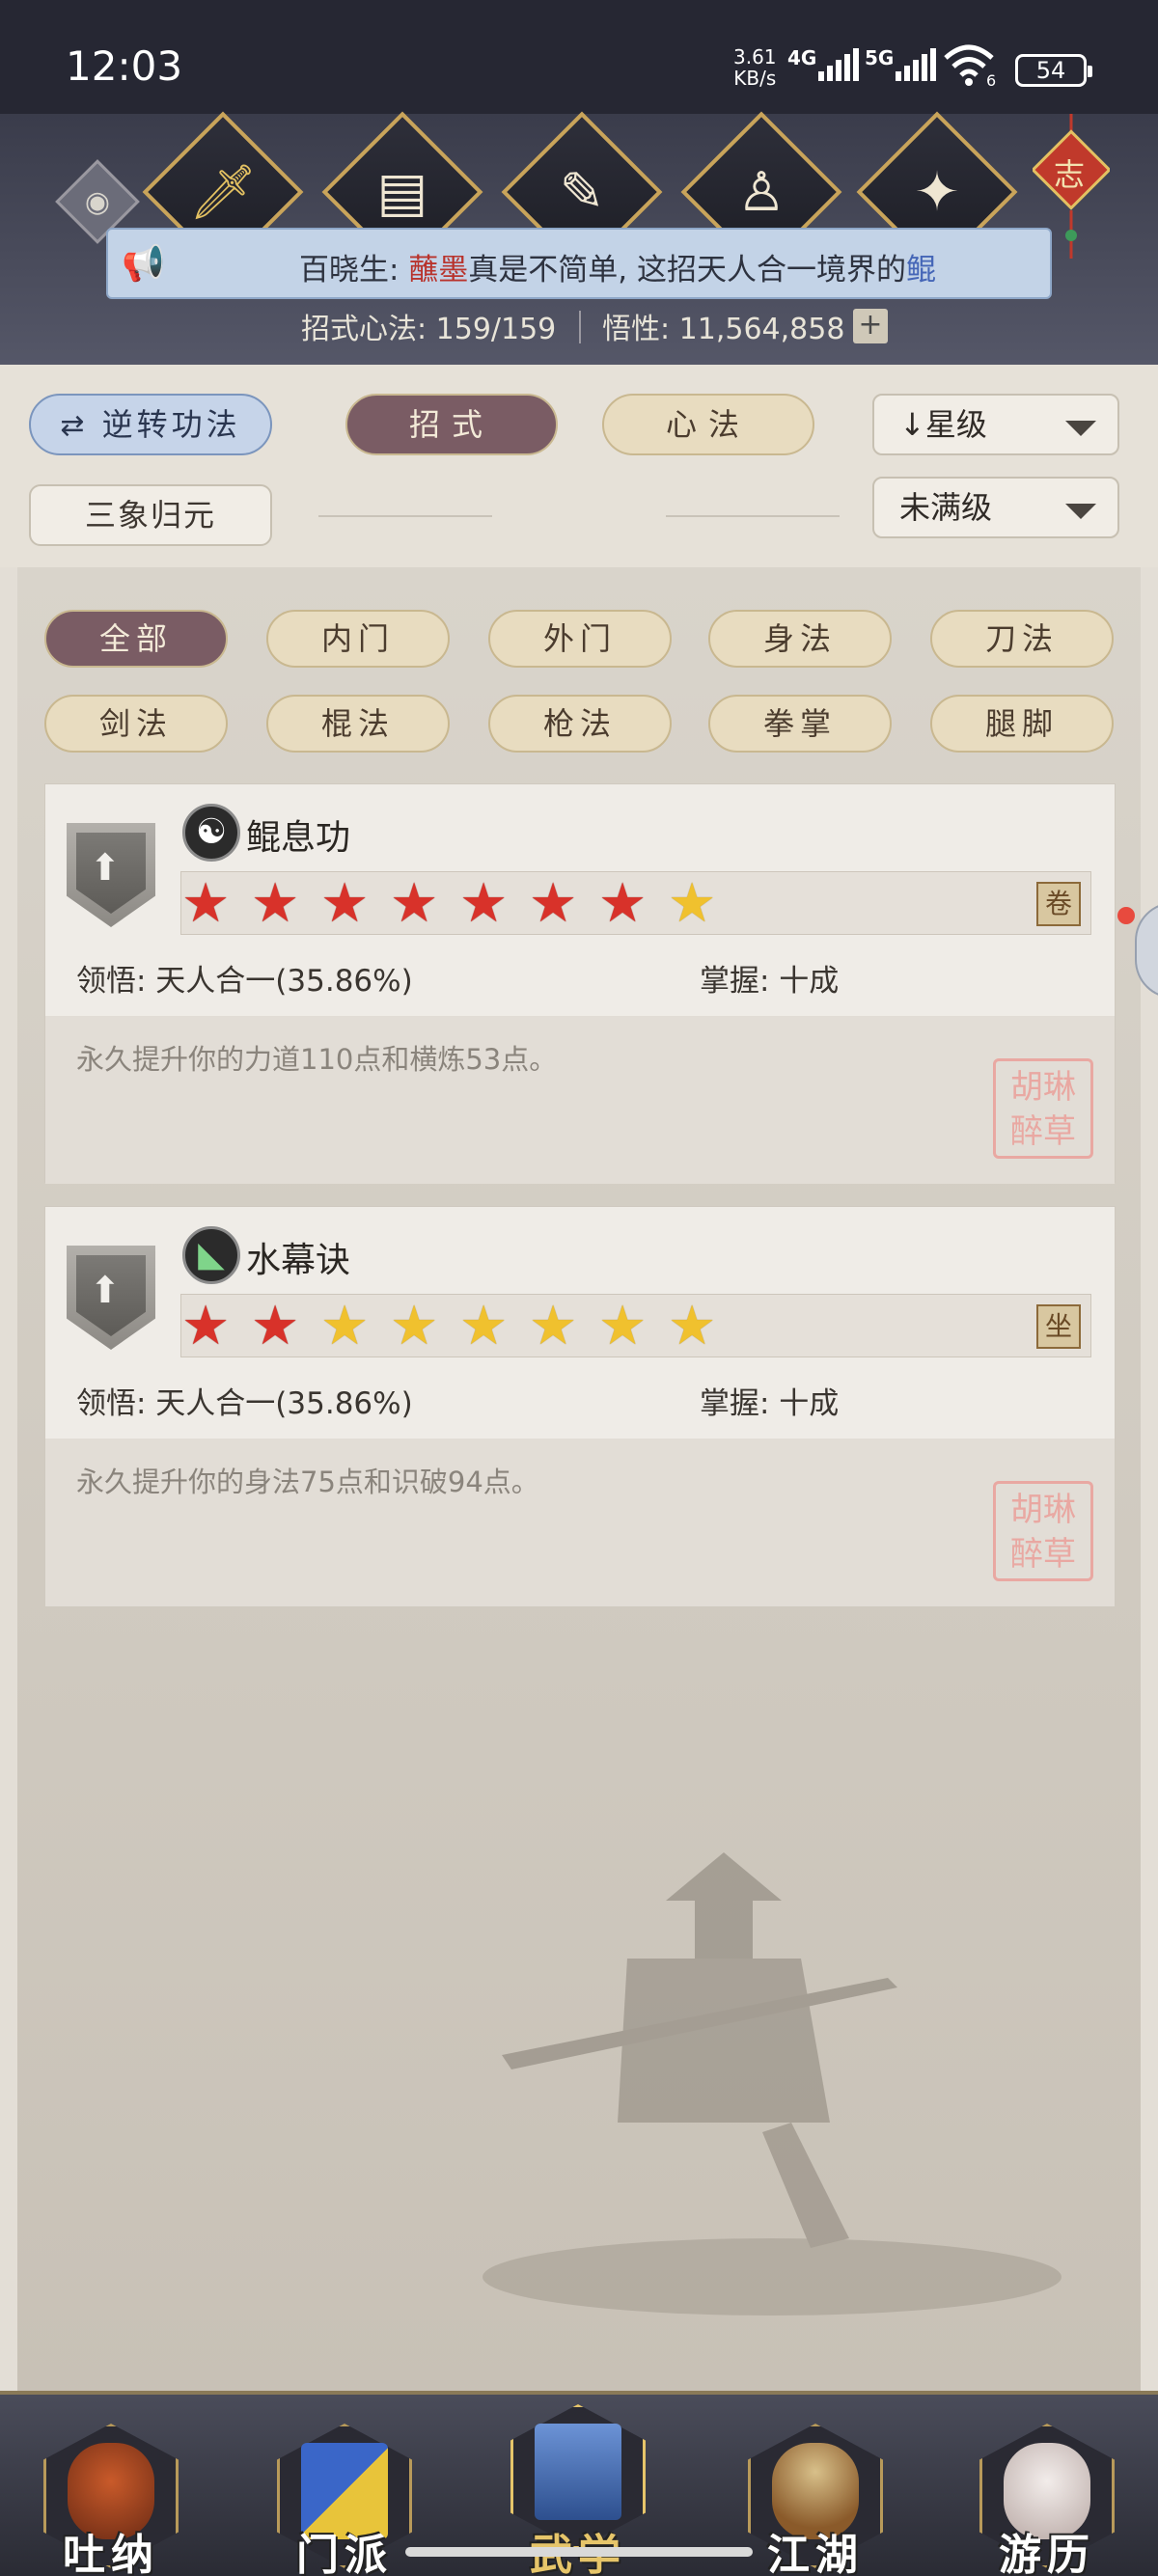  What do you see at coordinates (1047, 2553) in the screenshot?
I see `nav-label: 游历` at bounding box center [1047, 2553].